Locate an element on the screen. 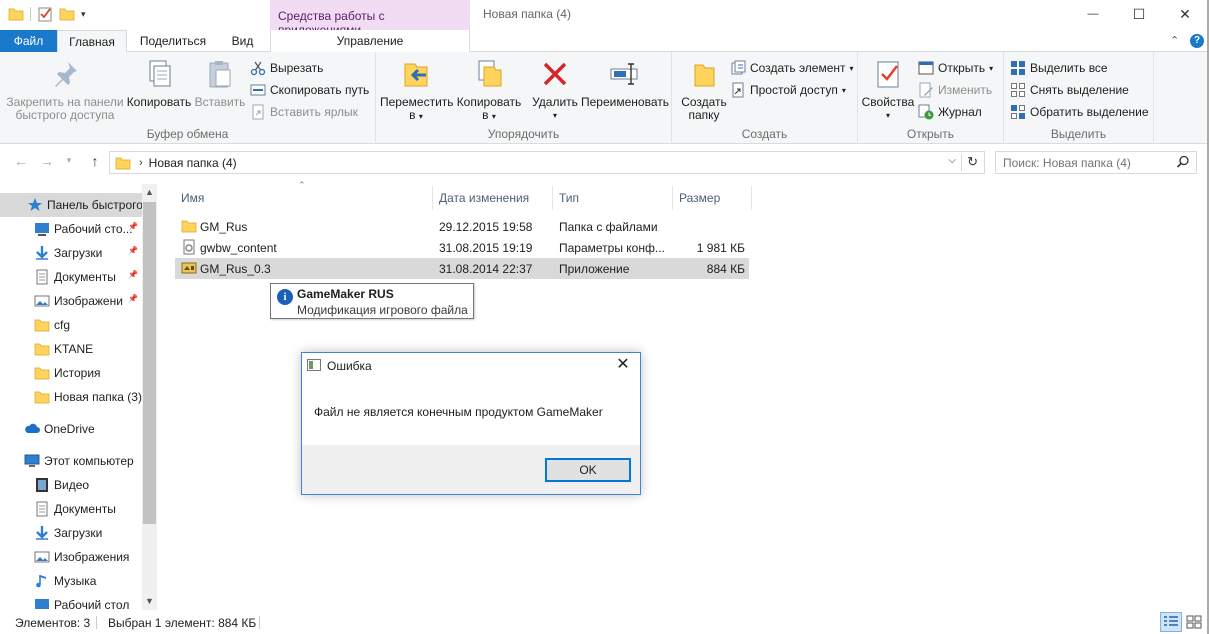 The height and width of the screenshot is (634, 1209). new-folder-button: Создать папку is located at coordinates (704, 90).